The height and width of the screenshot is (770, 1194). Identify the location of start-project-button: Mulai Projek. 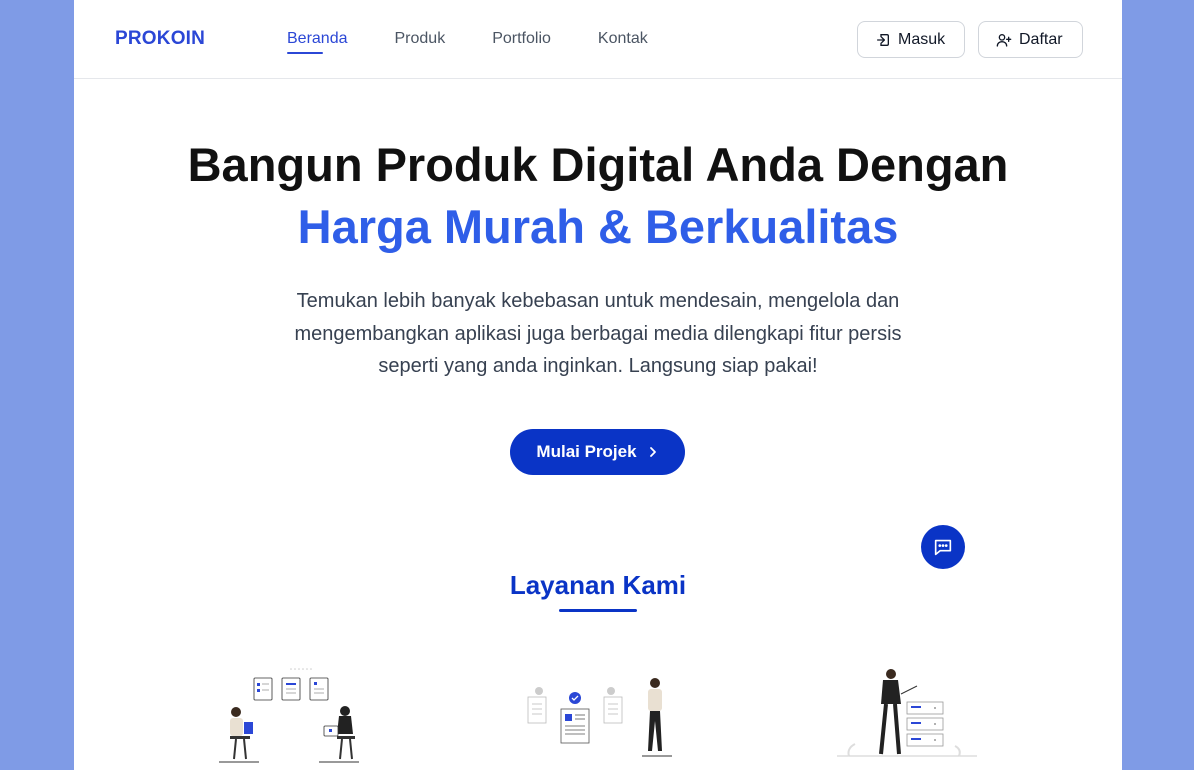
(597, 452).